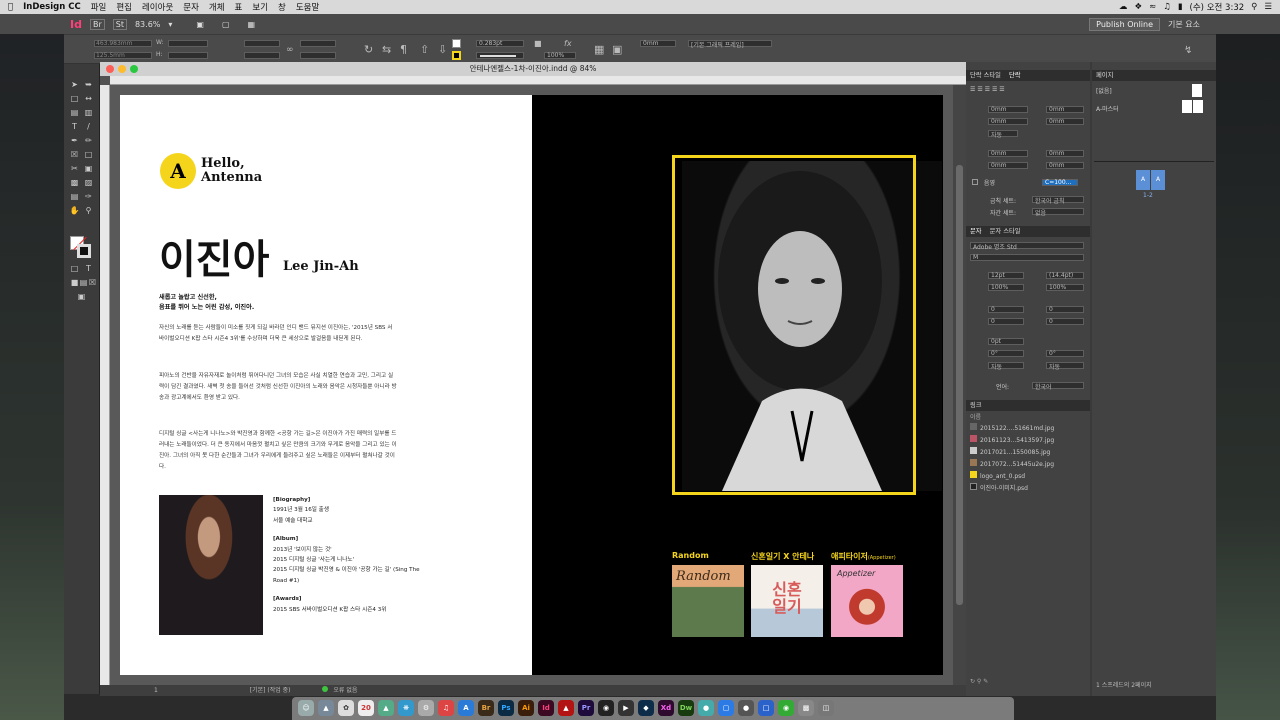 Image resolution: width=1280 pixels, height=720 pixels. Describe the element at coordinates (74, 127) in the screenshot. I see `type-tool-icon: T` at that location.